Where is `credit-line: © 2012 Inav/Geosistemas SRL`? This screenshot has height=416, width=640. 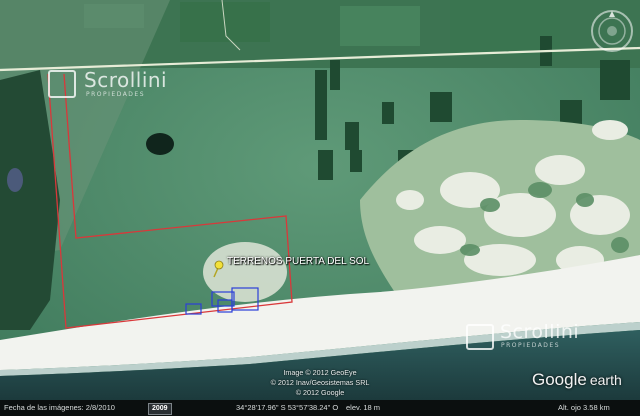 credit-line: © 2012 Inav/Geosistemas SRL is located at coordinates (320, 382).